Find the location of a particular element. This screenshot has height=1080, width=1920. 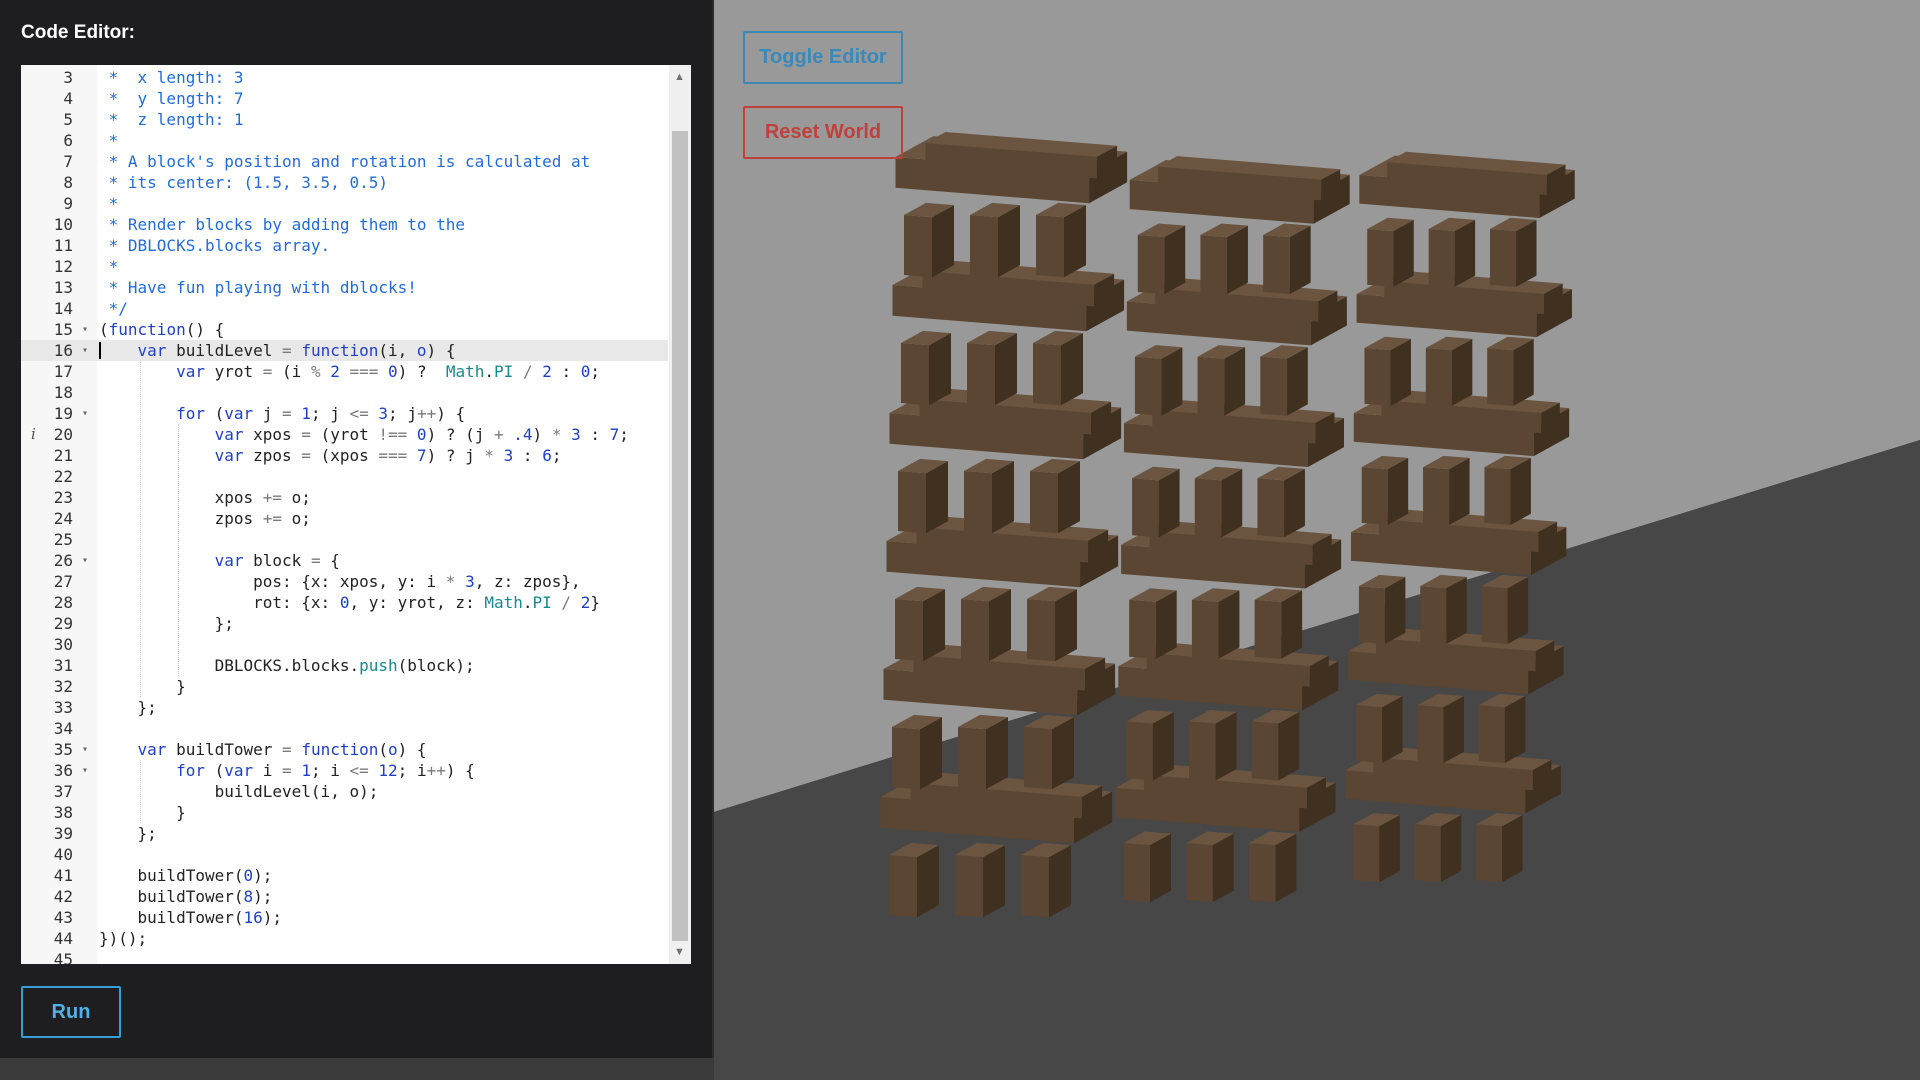

code-token: 6 is located at coordinates (547, 455).